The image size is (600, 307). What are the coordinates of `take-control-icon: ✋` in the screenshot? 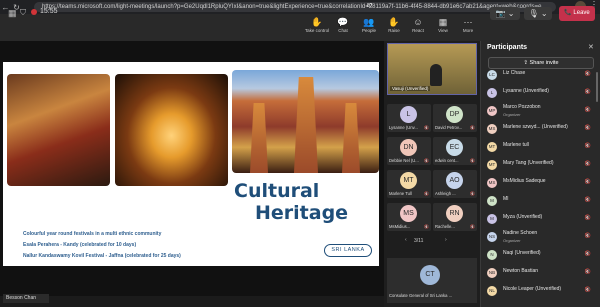 It's located at (317, 22).